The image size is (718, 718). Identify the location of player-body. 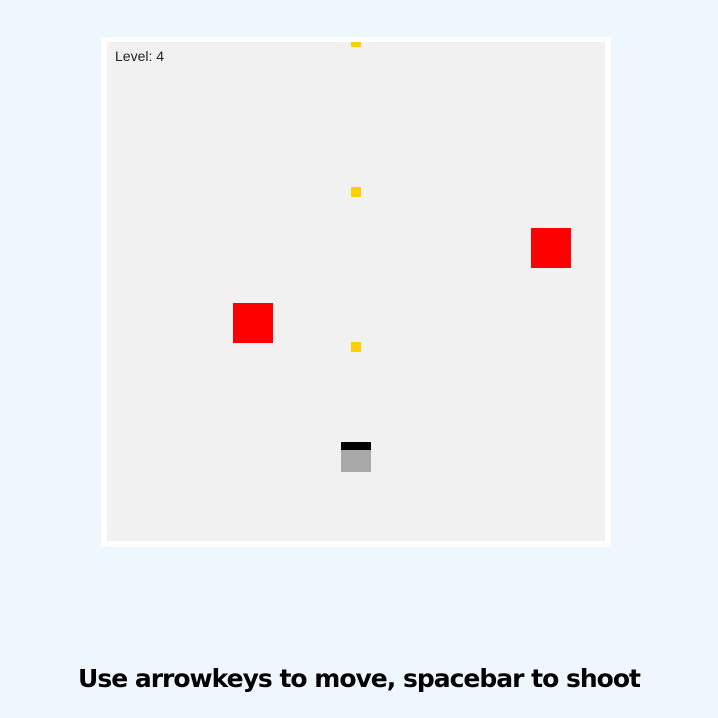
(356, 461).